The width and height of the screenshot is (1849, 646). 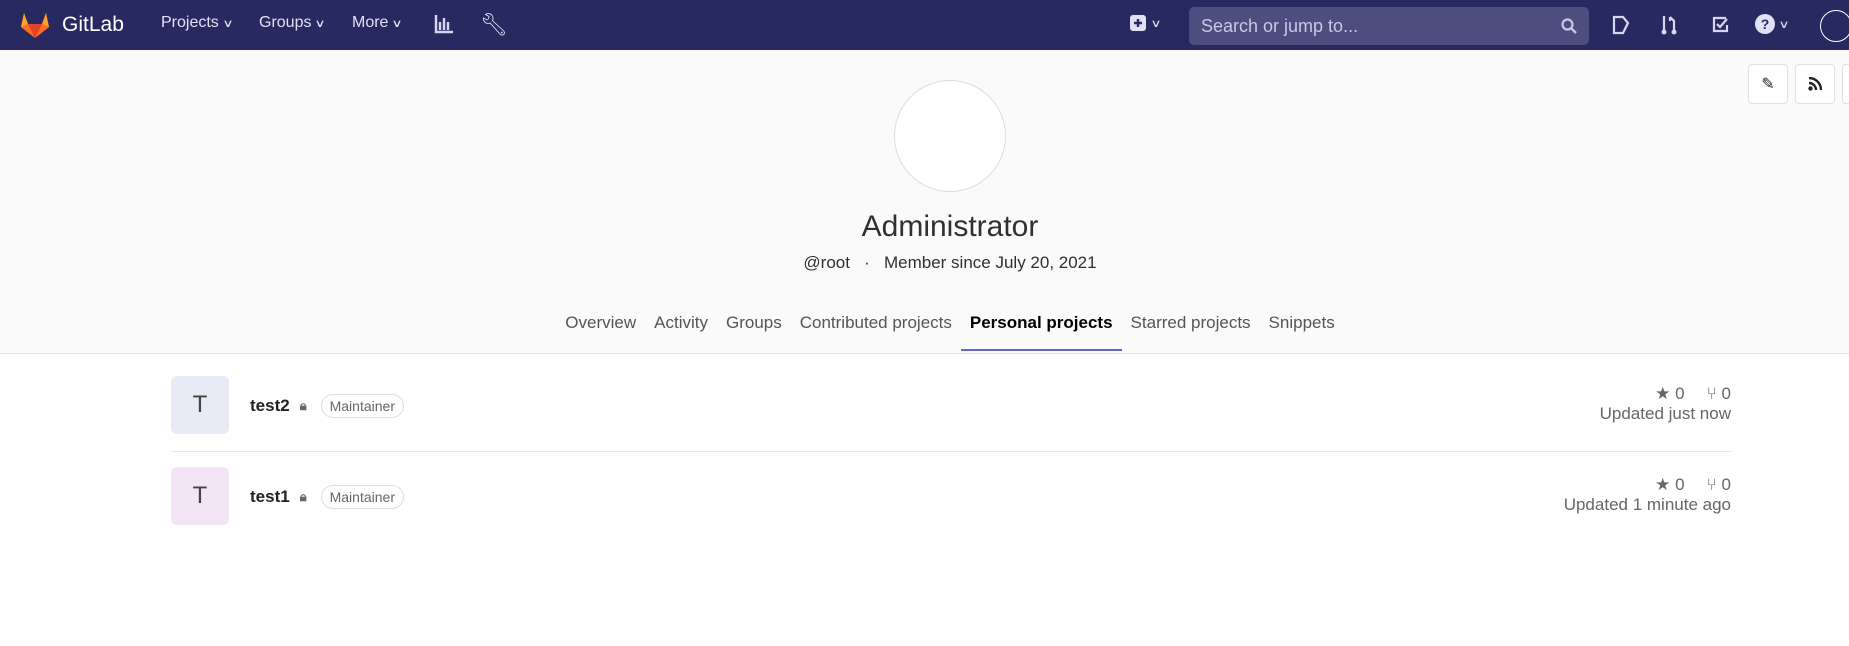 I want to click on rss-feed-button, so click(x=1815, y=84).